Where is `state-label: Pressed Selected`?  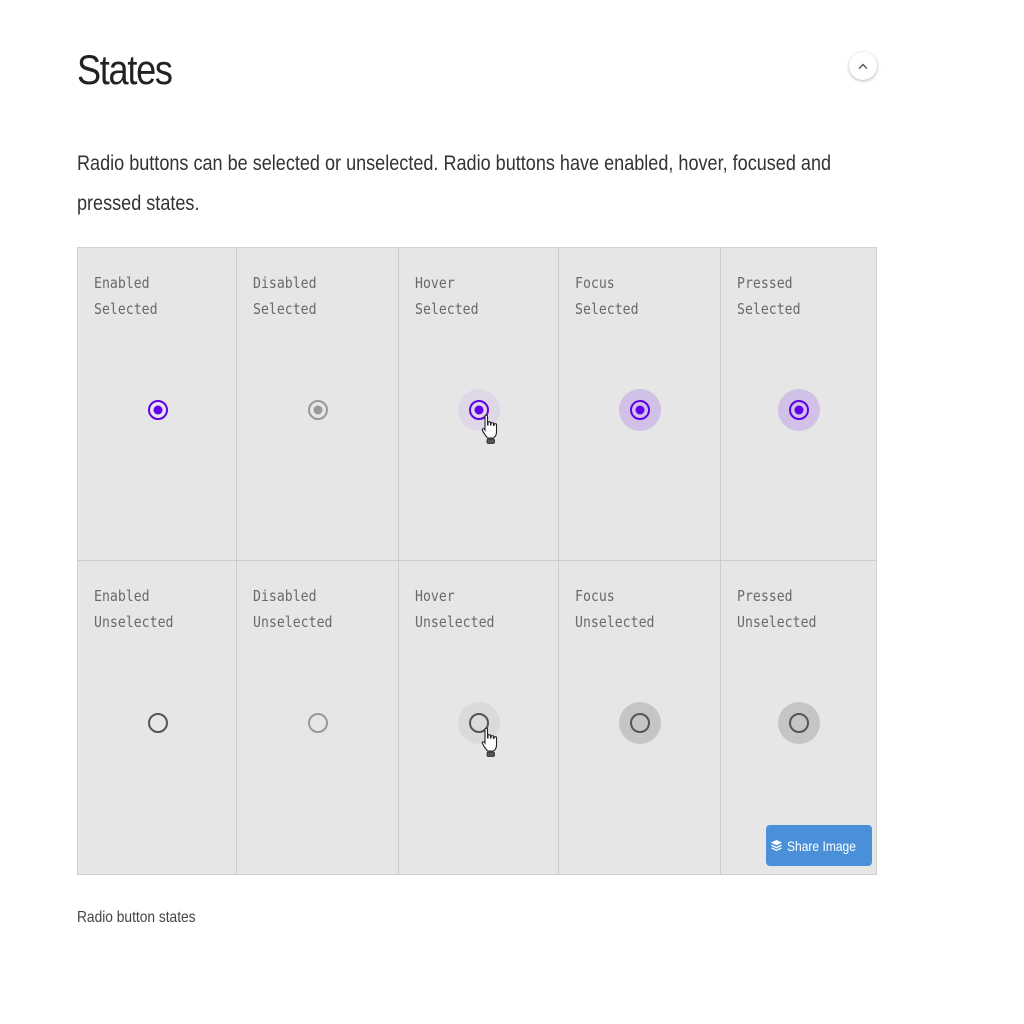
state-label: Pressed Selected is located at coordinates (769, 296).